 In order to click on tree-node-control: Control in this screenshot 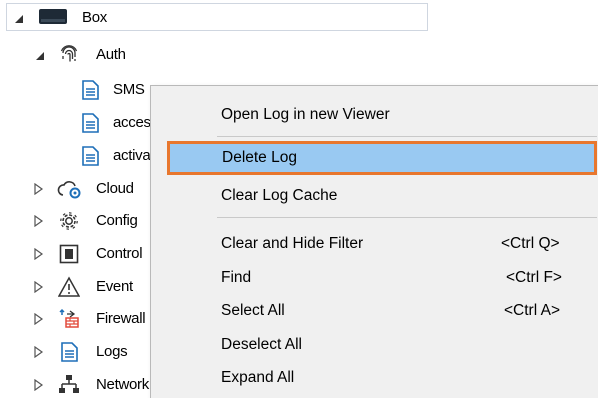, I will do `click(80, 253)`.